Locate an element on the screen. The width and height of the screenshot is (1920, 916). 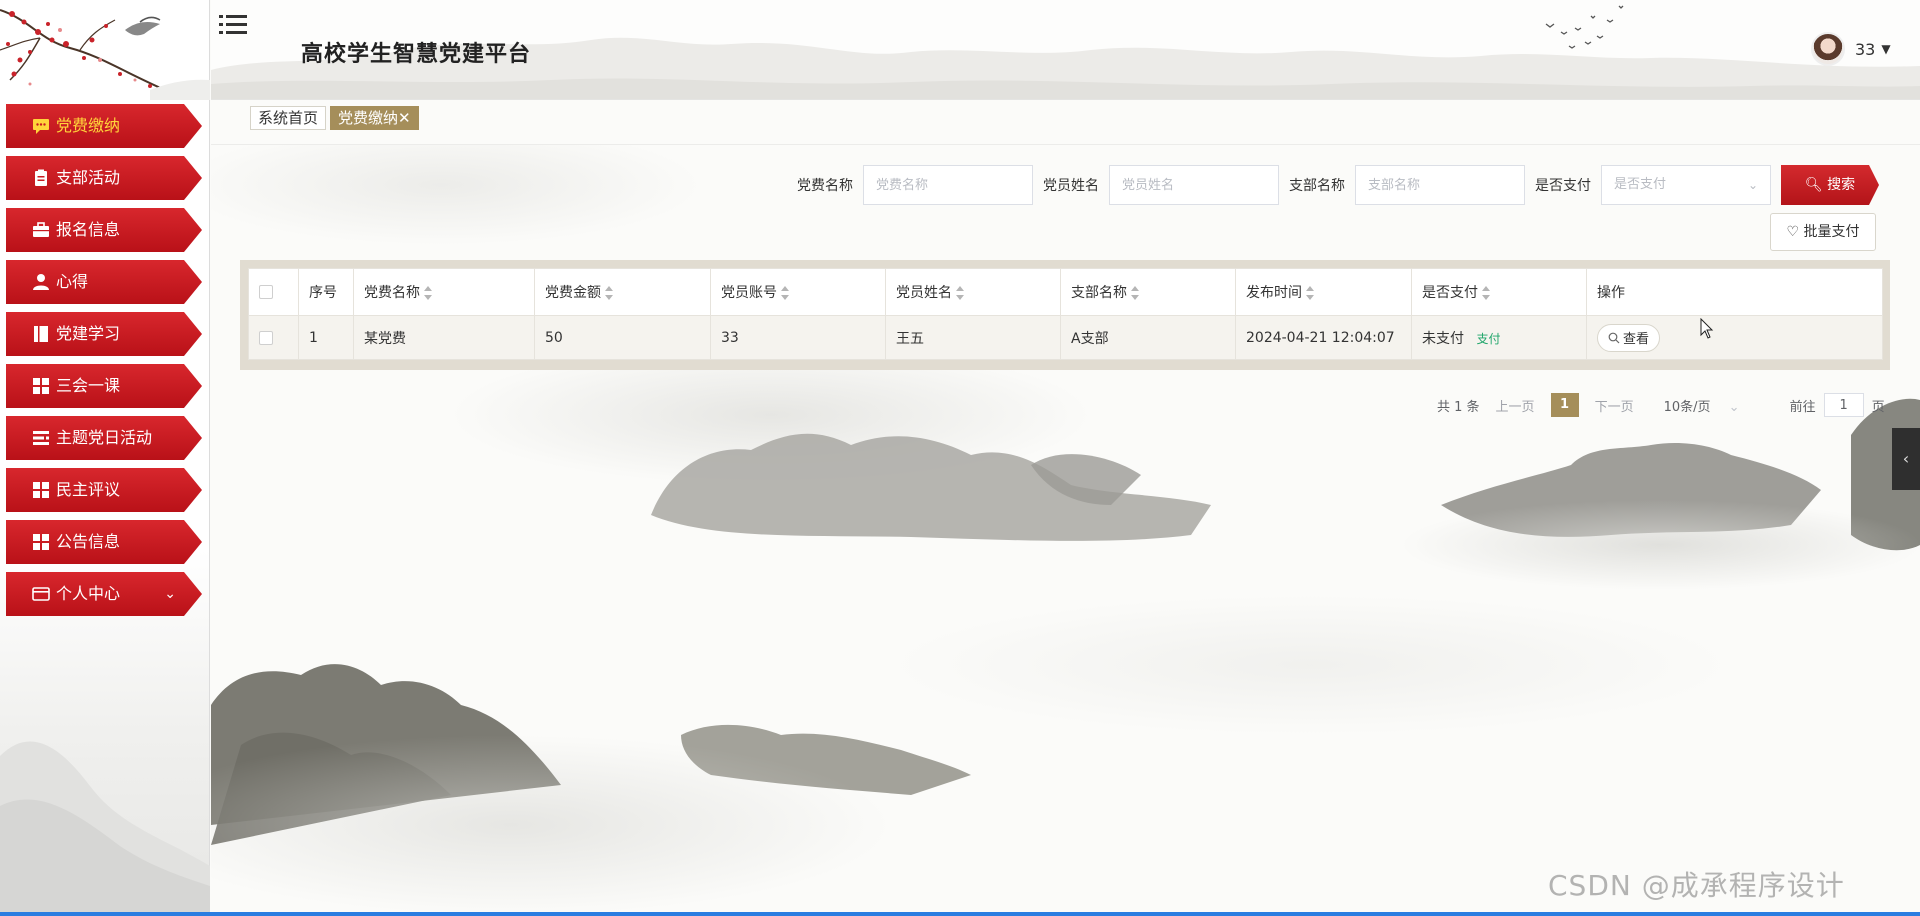
sidebar-menu: 党费缴纳 支部活动 报名信息 心得 党建学习 三会一课 主题党日活动 民主评议 is located at coordinates (104, 364).